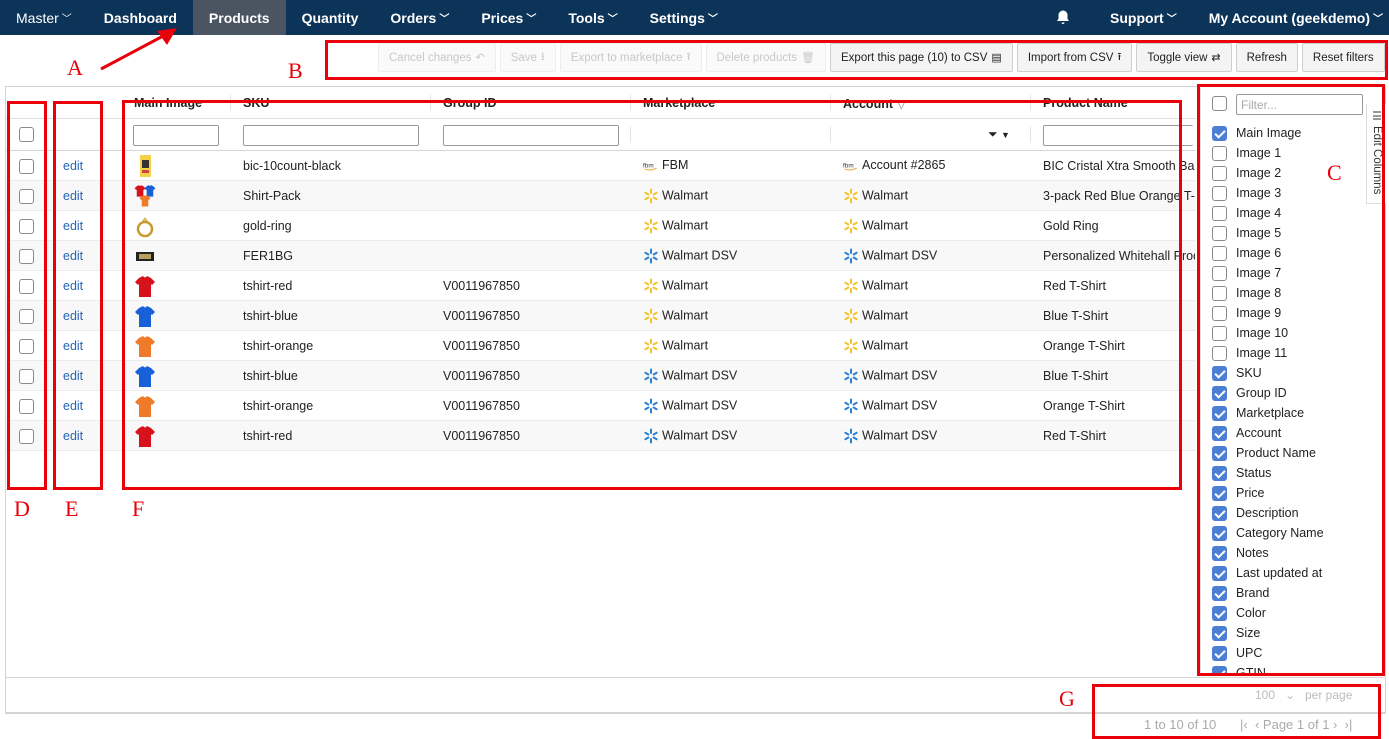  Describe the element at coordinates (1334, 172) in the screenshot. I see `annotation-label-c: C` at that location.